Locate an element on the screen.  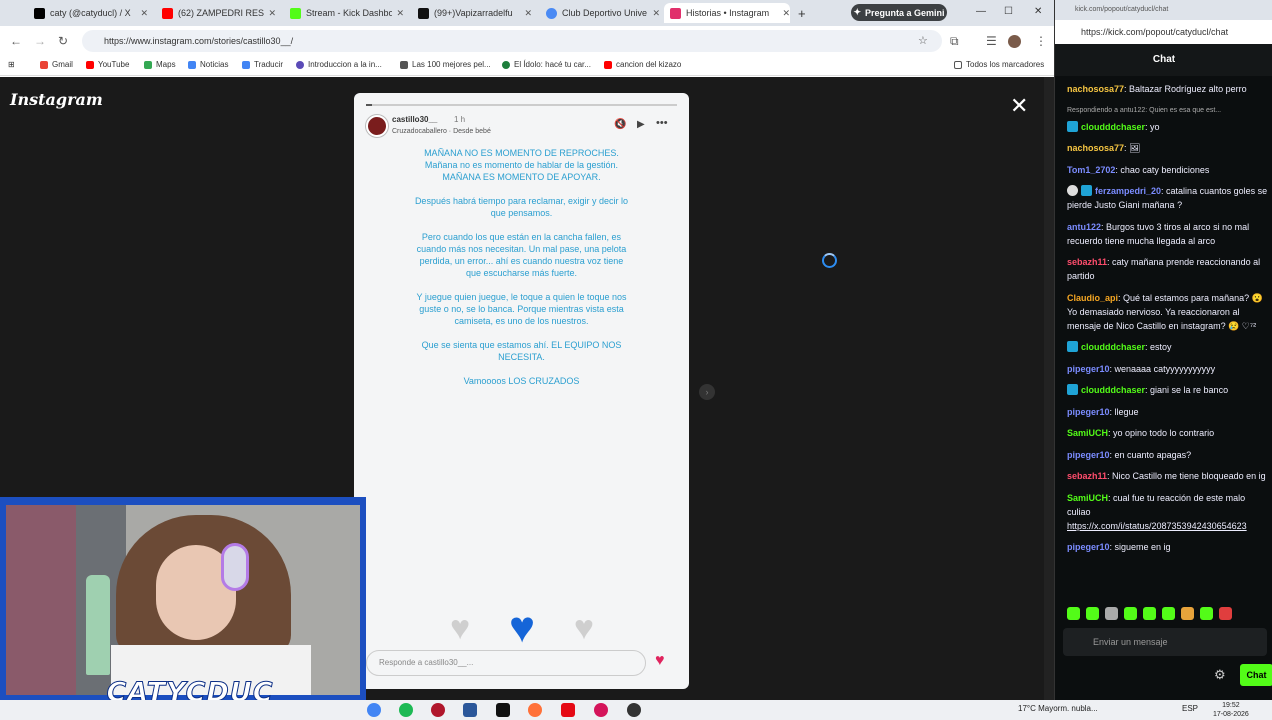
language-indicator: ESP is located at coordinates (1190, 708).